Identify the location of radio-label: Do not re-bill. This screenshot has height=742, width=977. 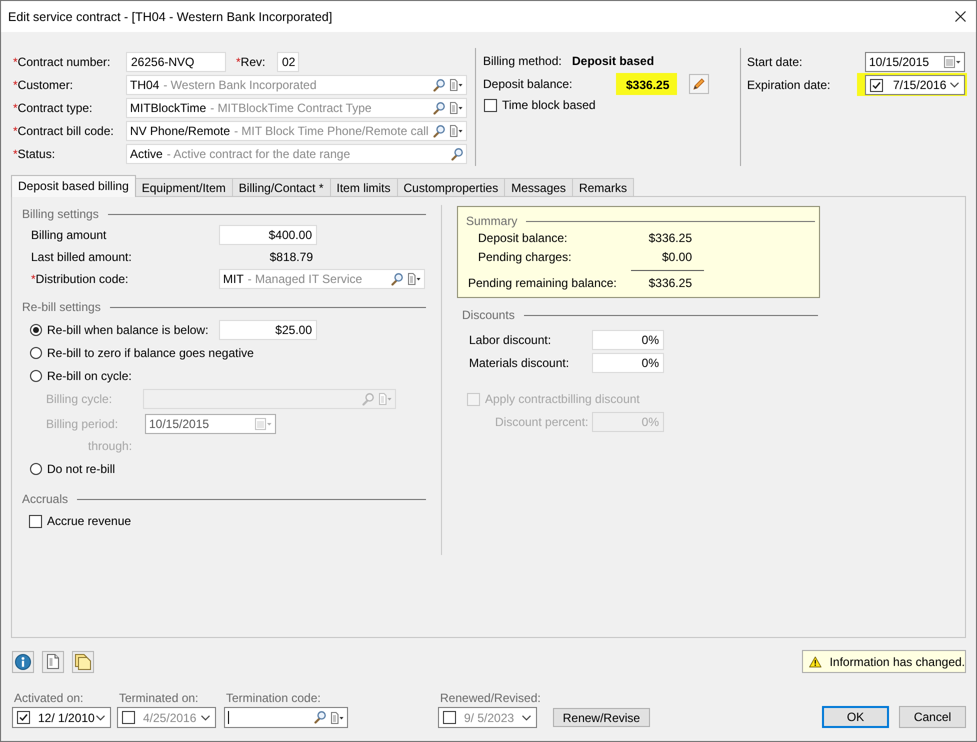
(81, 469).